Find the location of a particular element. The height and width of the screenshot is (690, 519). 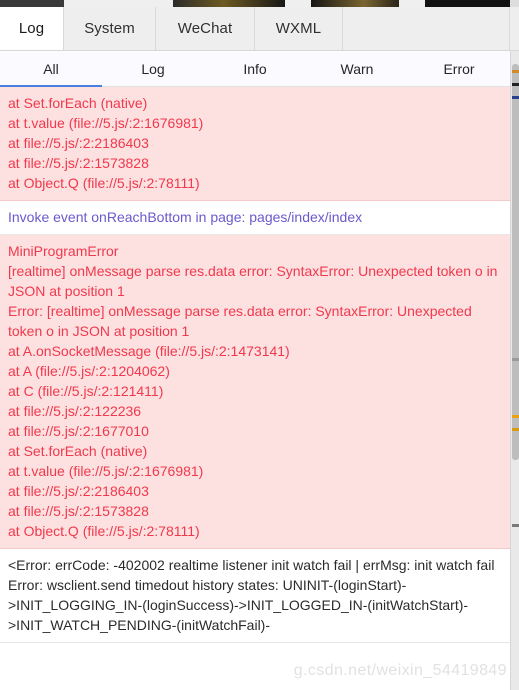

tab-wechat: WeChat is located at coordinates (205, 28).